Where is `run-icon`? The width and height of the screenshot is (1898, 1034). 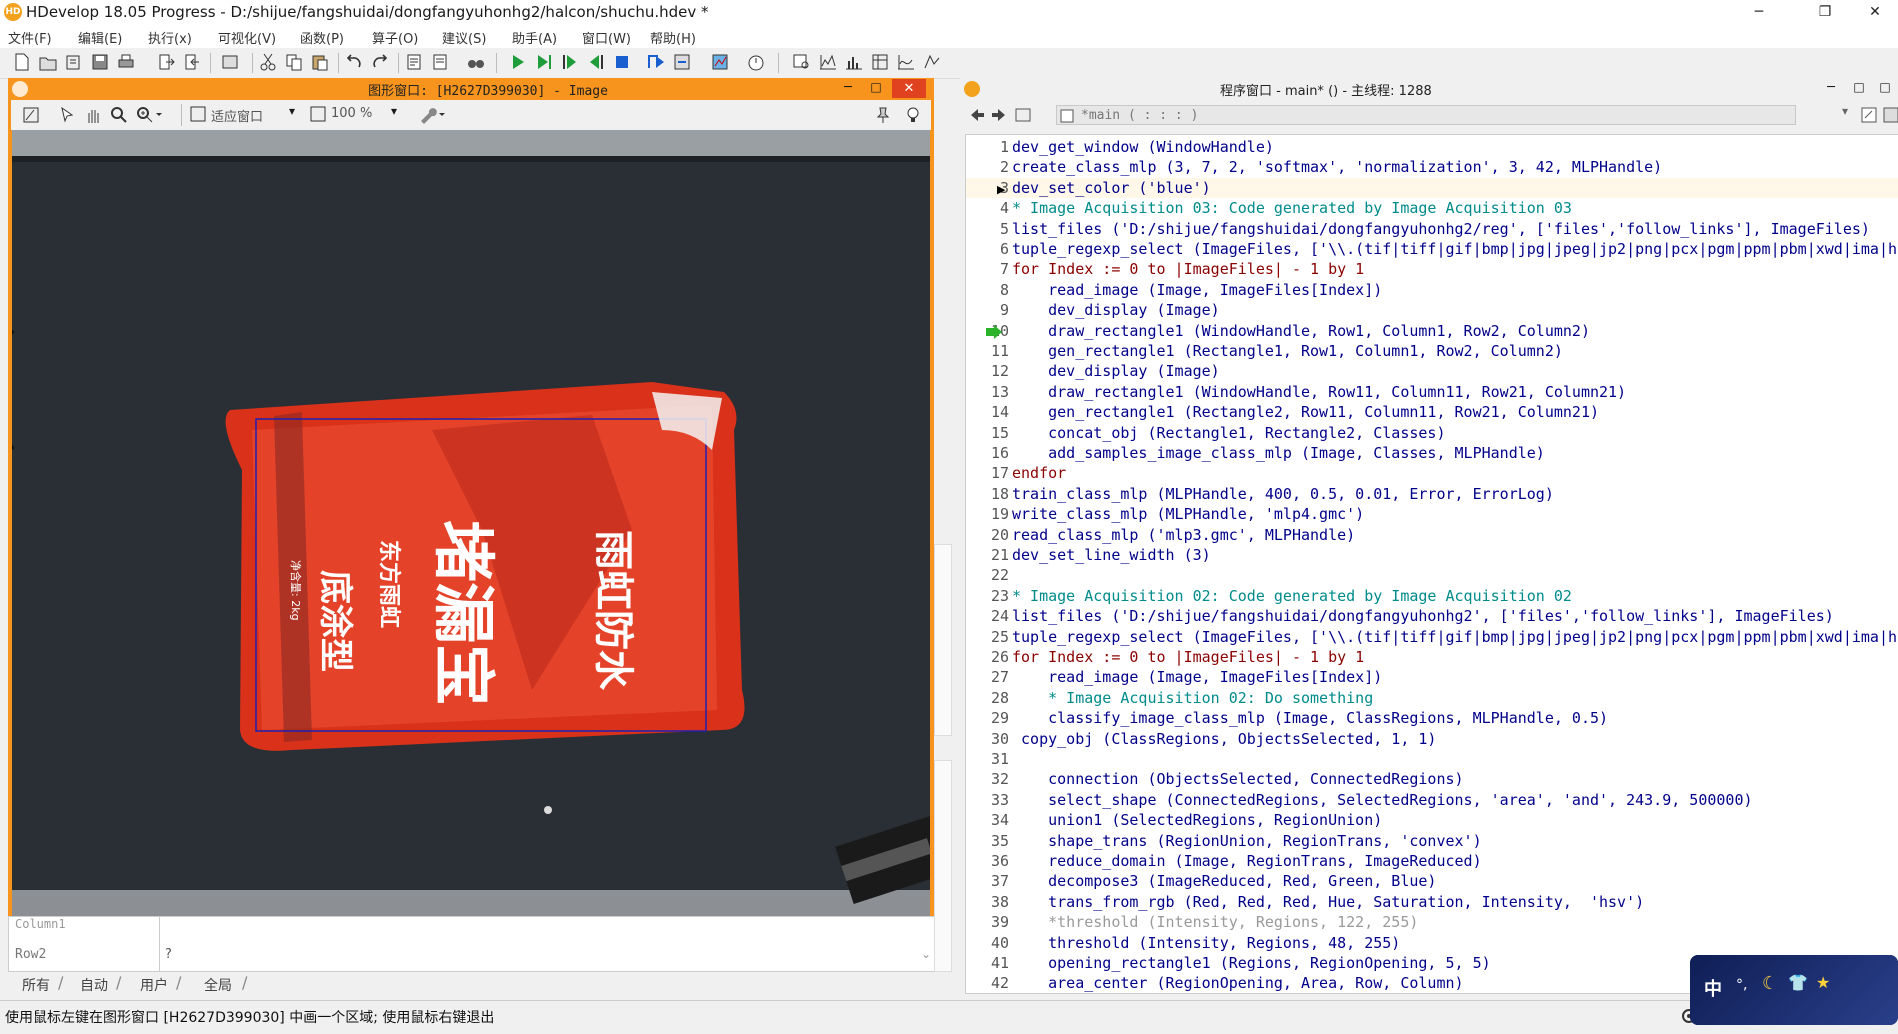
run-icon is located at coordinates (518, 62).